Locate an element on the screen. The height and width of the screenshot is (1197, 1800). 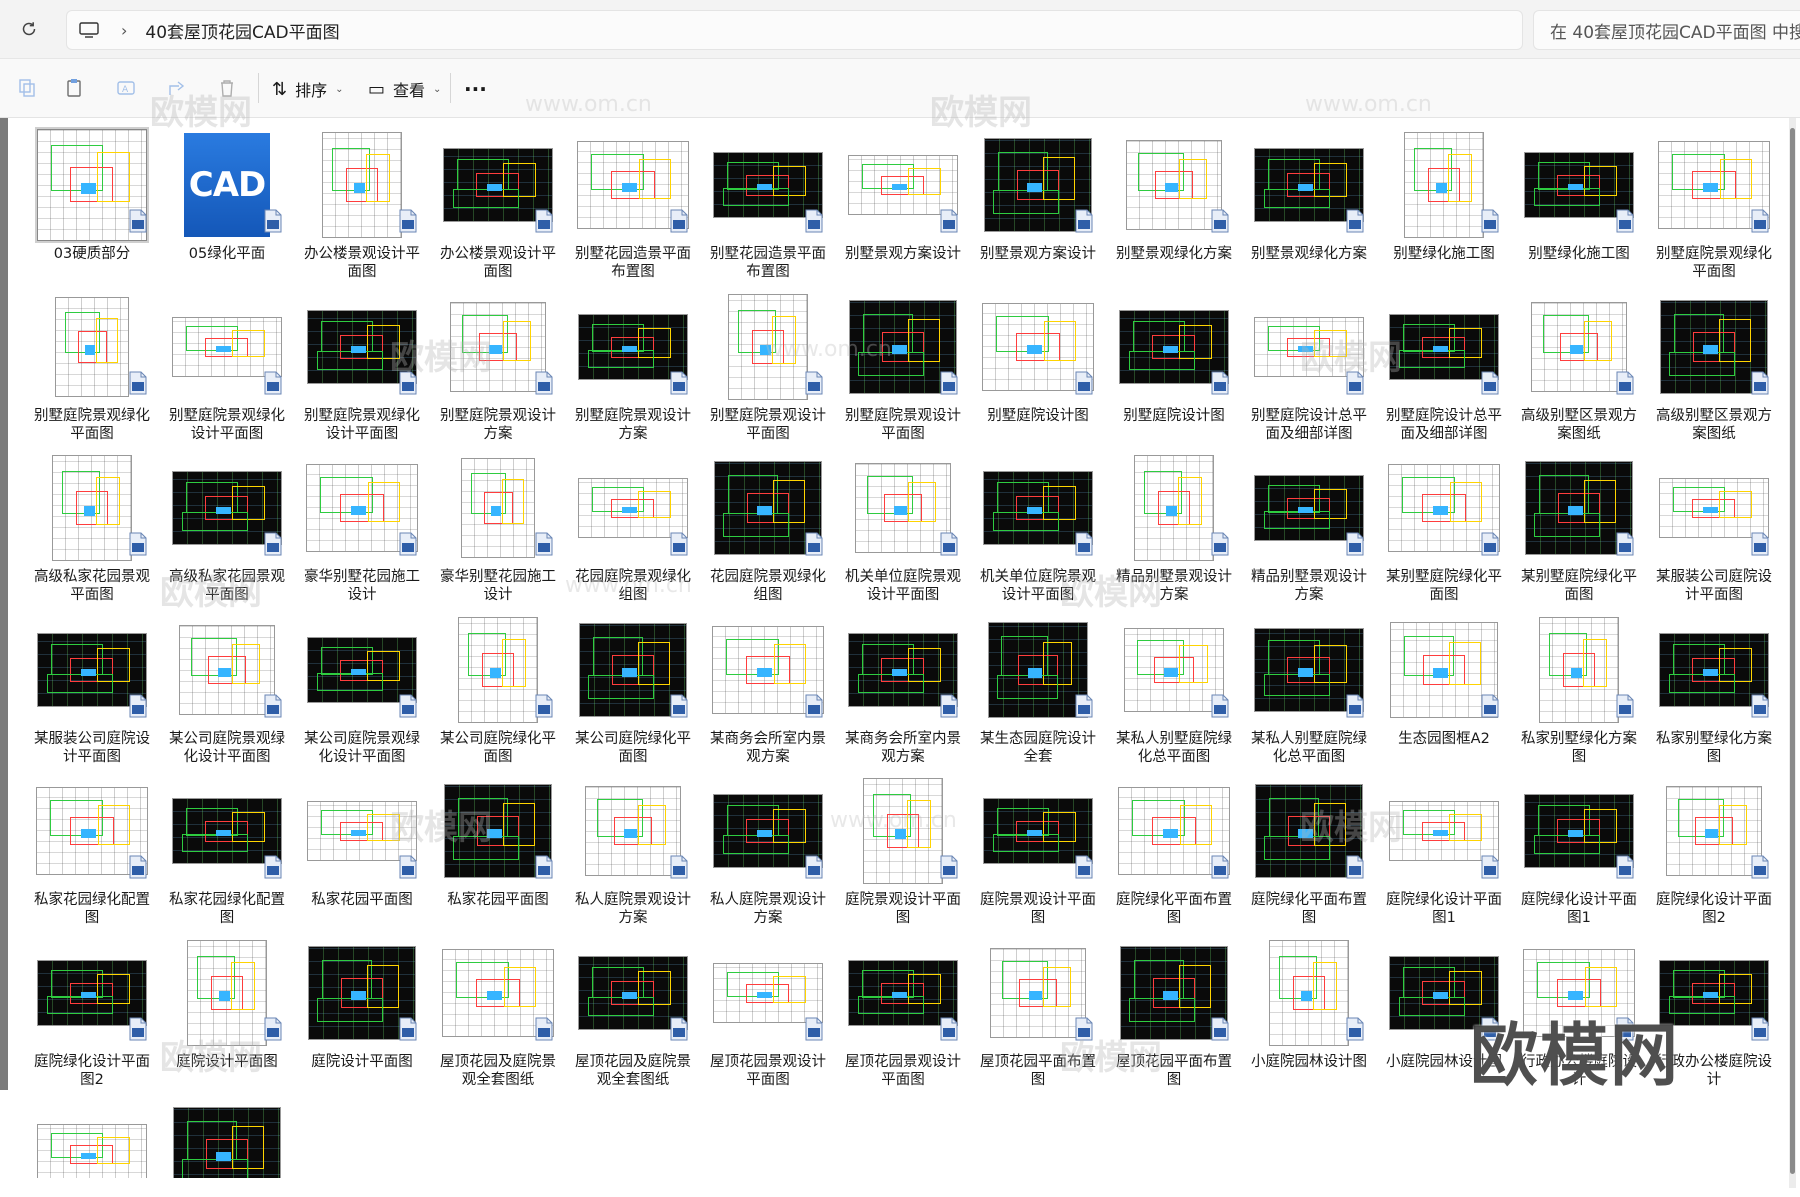
more-options-button: ··· is located at coordinates (475, 89).